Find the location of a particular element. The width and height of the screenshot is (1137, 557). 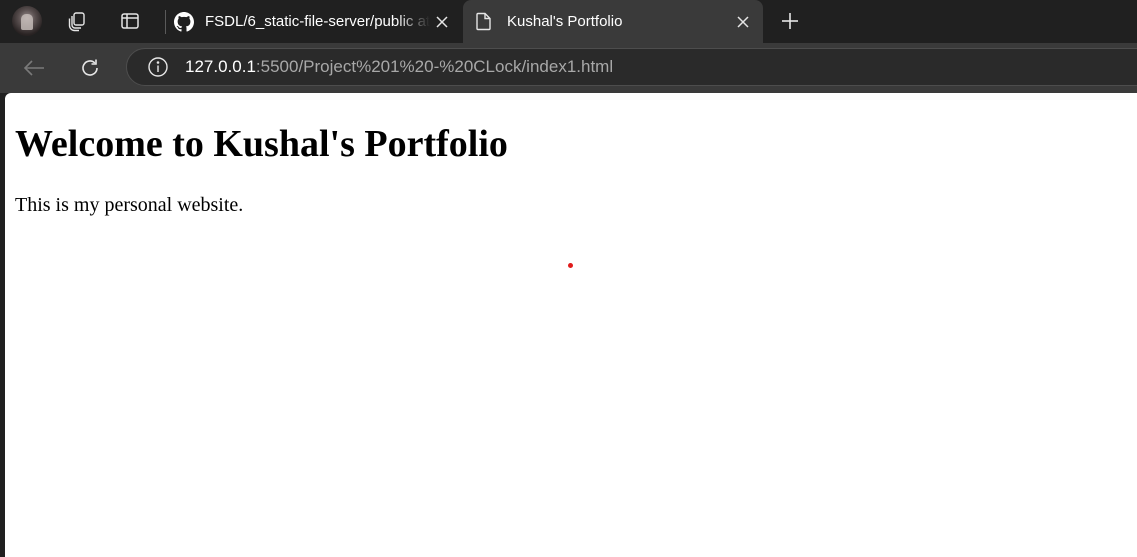

new-tab-button is located at coordinates (790, 21).